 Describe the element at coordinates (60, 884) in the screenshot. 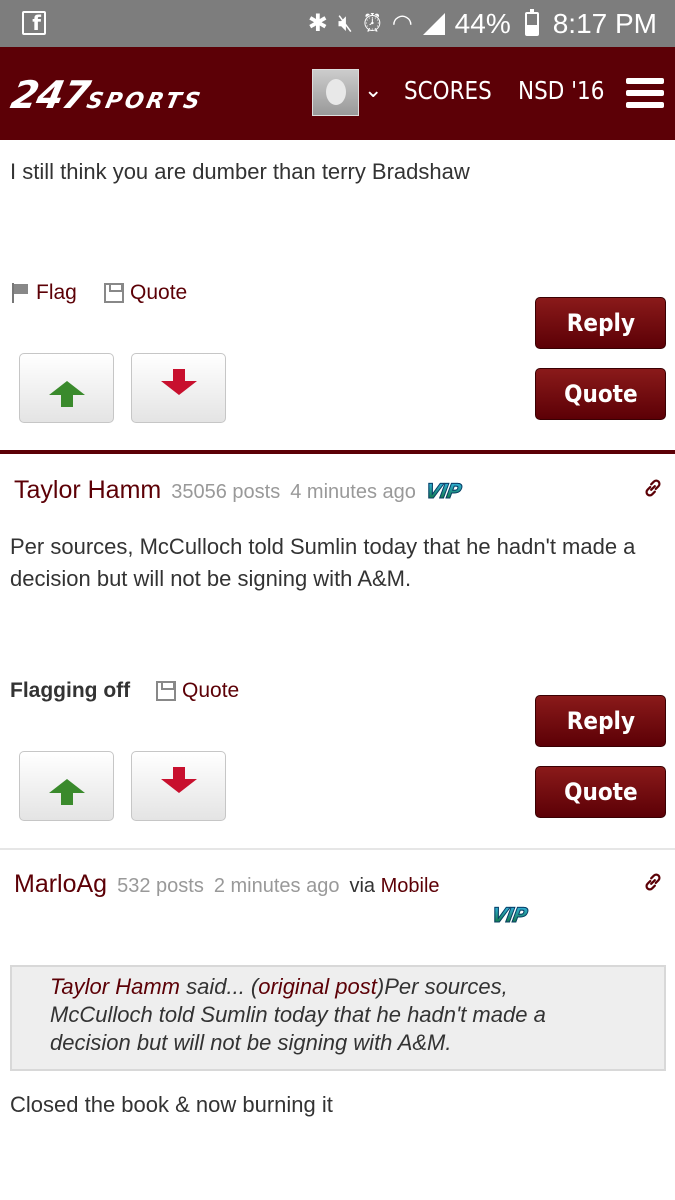

I see `author-link: MarloAg` at that location.